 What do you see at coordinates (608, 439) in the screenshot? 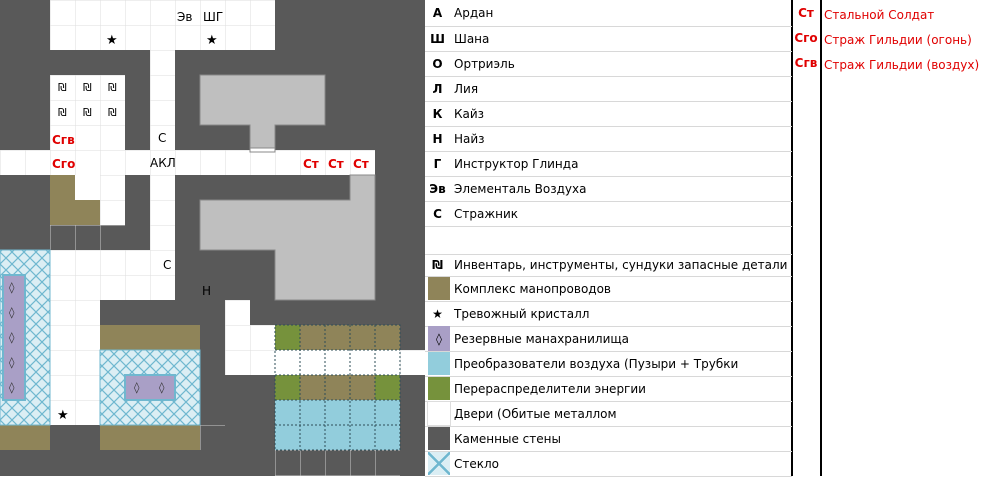
I see `legend-row: Каменные стены` at bounding box center [608, 439].